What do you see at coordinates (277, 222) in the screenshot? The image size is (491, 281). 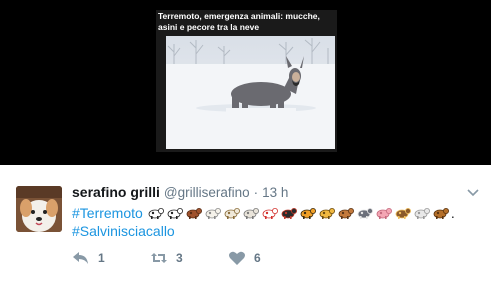 I see `tweet-text: #Terremoto . #Salvinisciacallo` at bounding box center [277, 222].